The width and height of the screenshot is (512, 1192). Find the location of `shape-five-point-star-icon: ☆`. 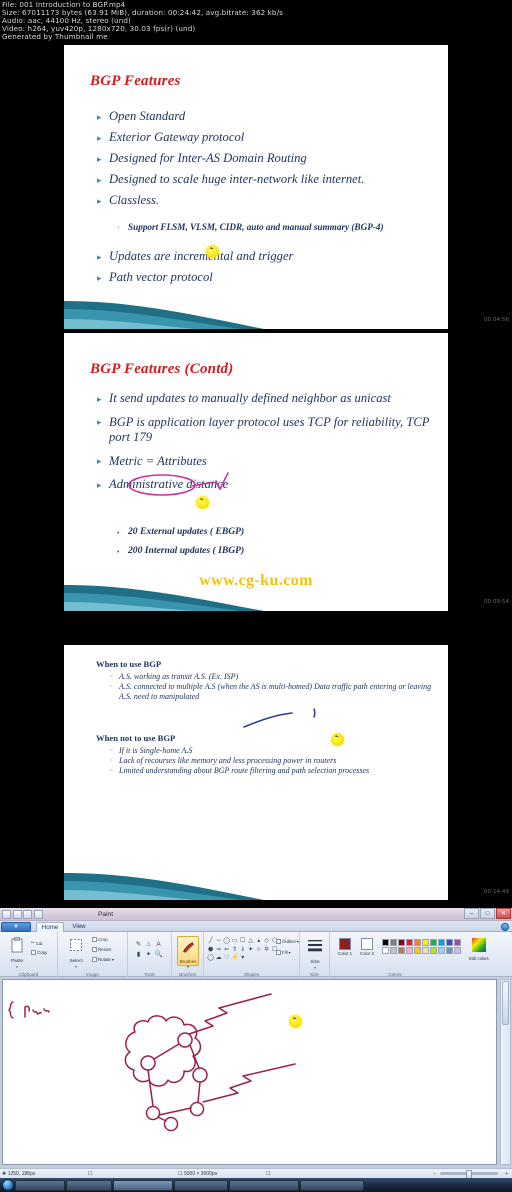

shape-five-point-star-icon: ☆ is located at coordinates (259, 950).